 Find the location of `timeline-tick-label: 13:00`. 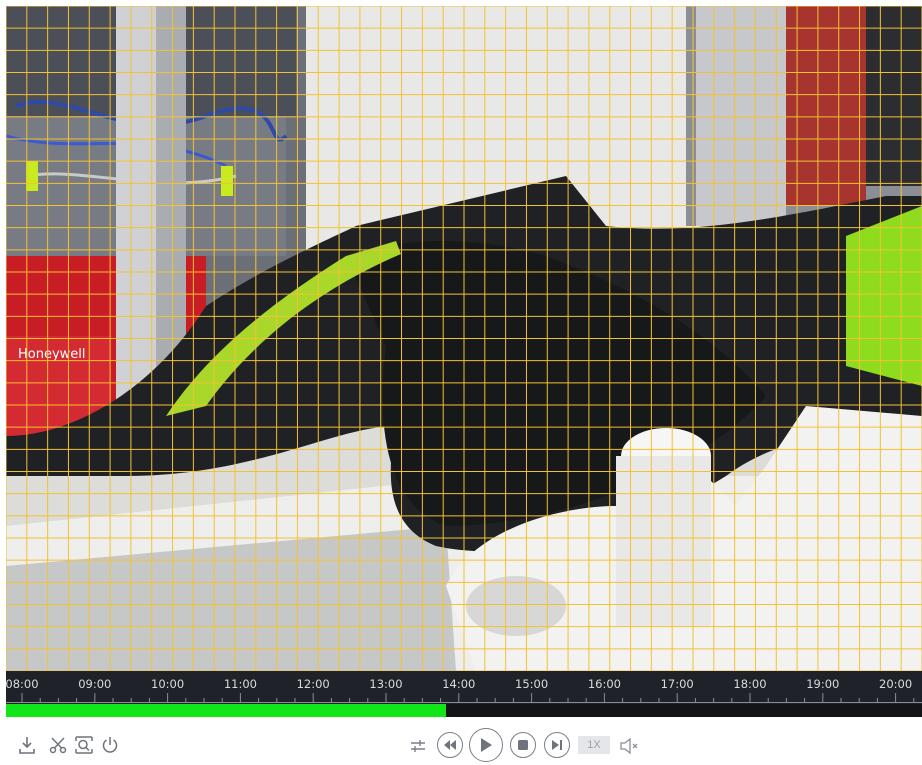

timeline-tick-label: 13:00 is located at coordinates (386, 684).